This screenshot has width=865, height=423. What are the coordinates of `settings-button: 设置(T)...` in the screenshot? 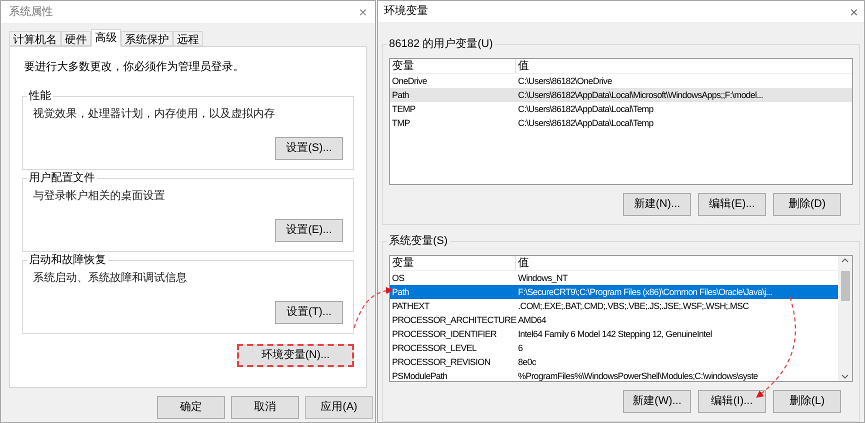 It's located at (309, 312).